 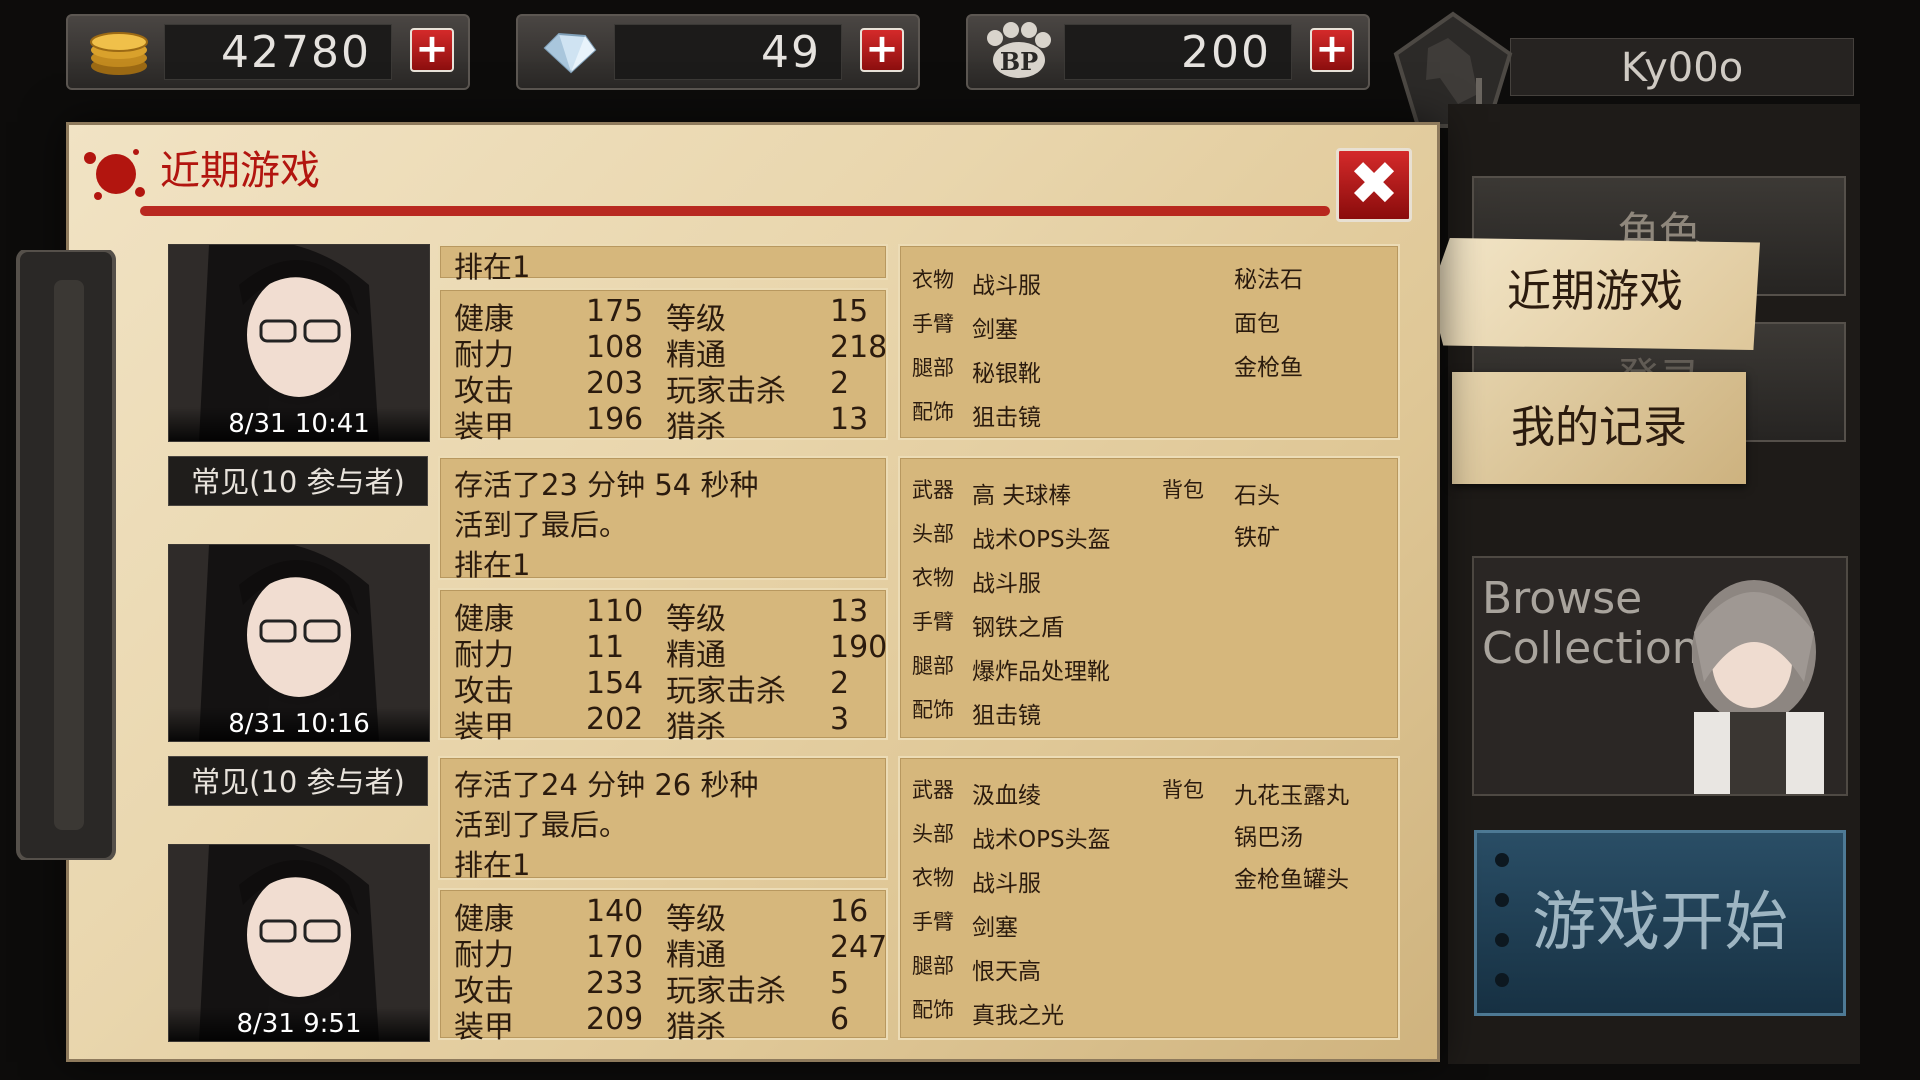 I want to click on tab-recent-games: 近期游戏, so click(x=1595, y=294).